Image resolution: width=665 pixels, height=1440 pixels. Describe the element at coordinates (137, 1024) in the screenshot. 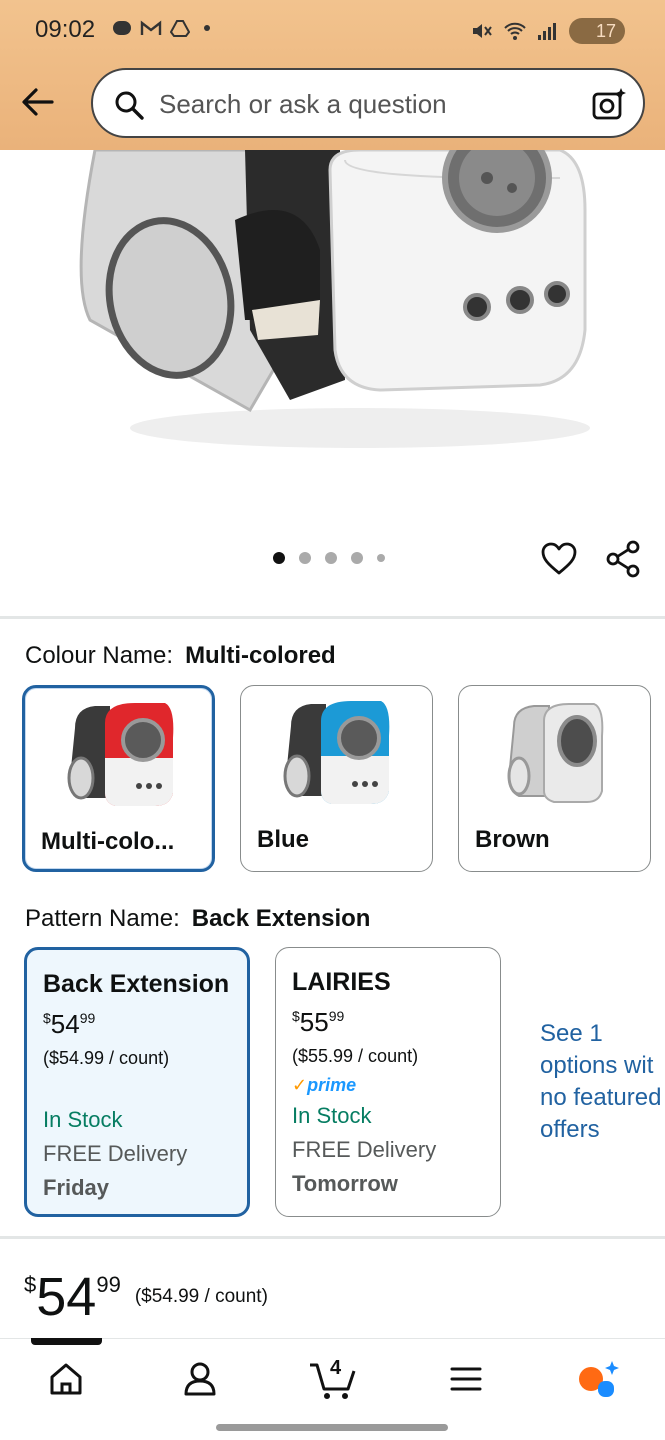

I see `pattern-option-price: $5499` at that location.